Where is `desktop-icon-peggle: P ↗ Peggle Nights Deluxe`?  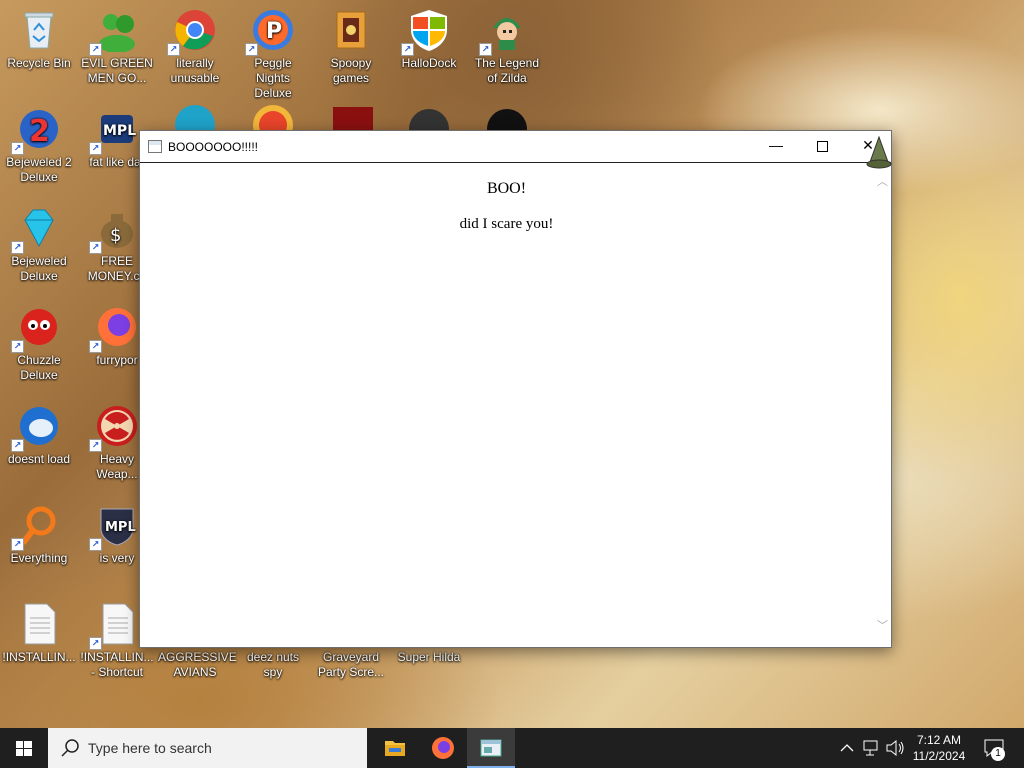
desktop-icon-peggle: P ↗ Peggle Nights Deluxe is located at coordinates (273, 54).